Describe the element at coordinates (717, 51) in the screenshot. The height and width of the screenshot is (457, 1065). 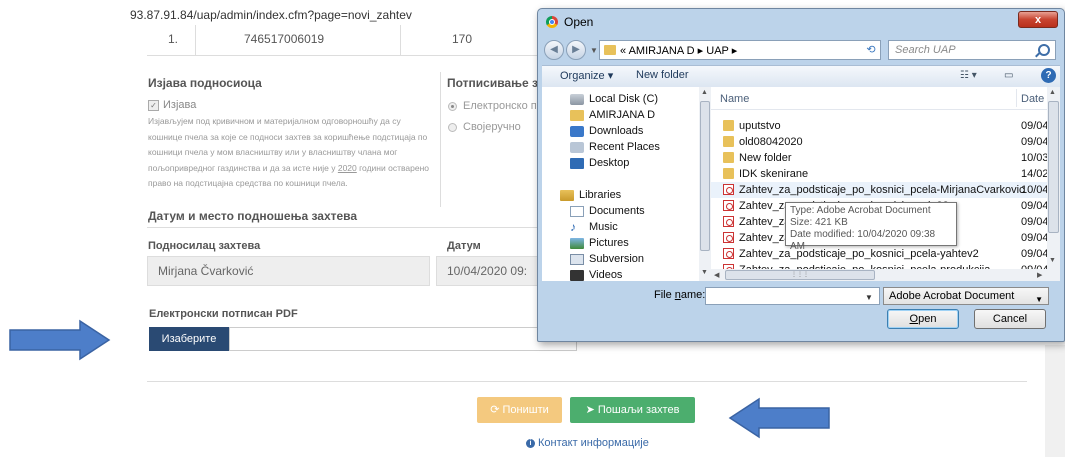
I see `breadcrumb-uap: UAP` at that location.